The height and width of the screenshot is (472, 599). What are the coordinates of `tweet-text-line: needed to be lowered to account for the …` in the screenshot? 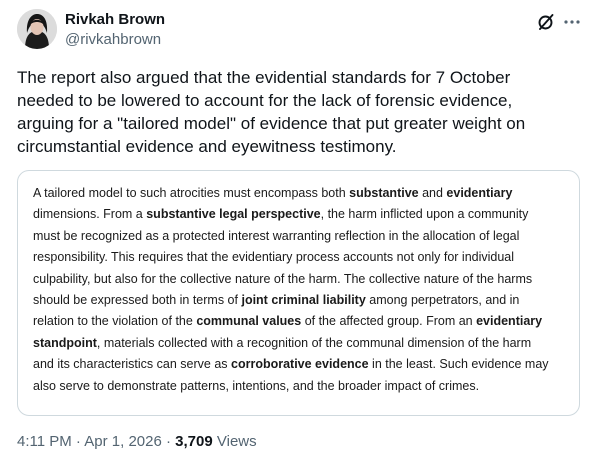 It's located at (265, 100).